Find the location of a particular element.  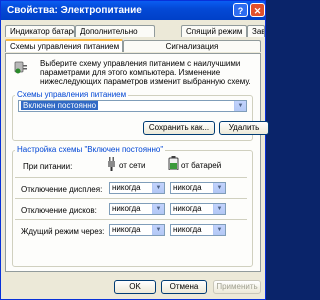

settings-group-label: Настройка схемы "Включен постоянно" is located at coordinates (90, 149).